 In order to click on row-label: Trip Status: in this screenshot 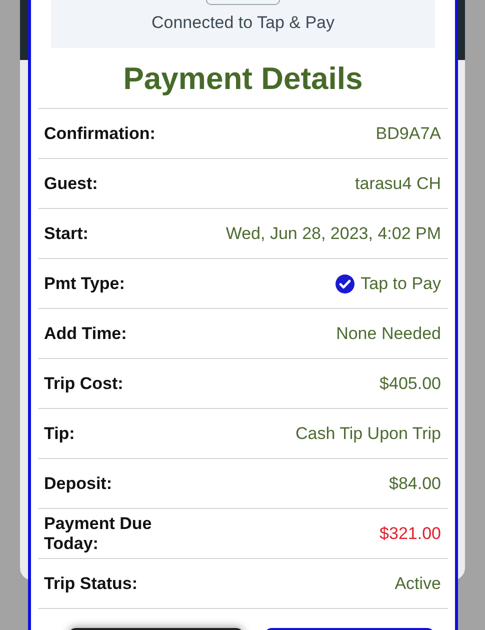, I will do `click(91, 584)`.